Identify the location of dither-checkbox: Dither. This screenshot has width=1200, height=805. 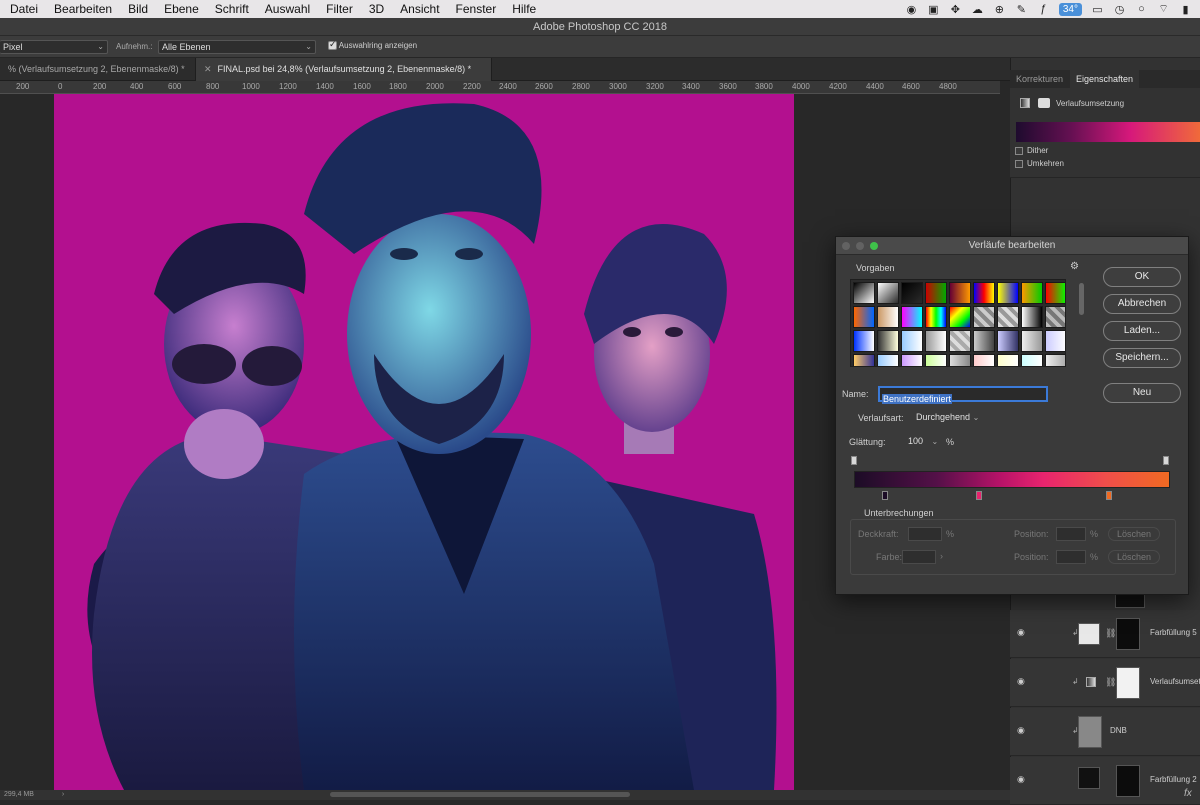
(1031, 150).